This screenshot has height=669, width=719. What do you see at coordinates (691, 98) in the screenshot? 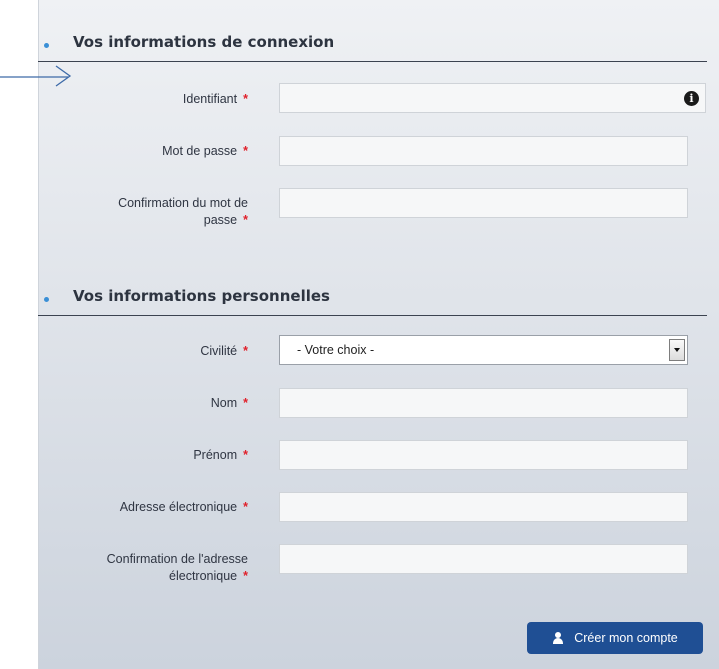
I see `info-icon: i` at bounding box center [691, 98].